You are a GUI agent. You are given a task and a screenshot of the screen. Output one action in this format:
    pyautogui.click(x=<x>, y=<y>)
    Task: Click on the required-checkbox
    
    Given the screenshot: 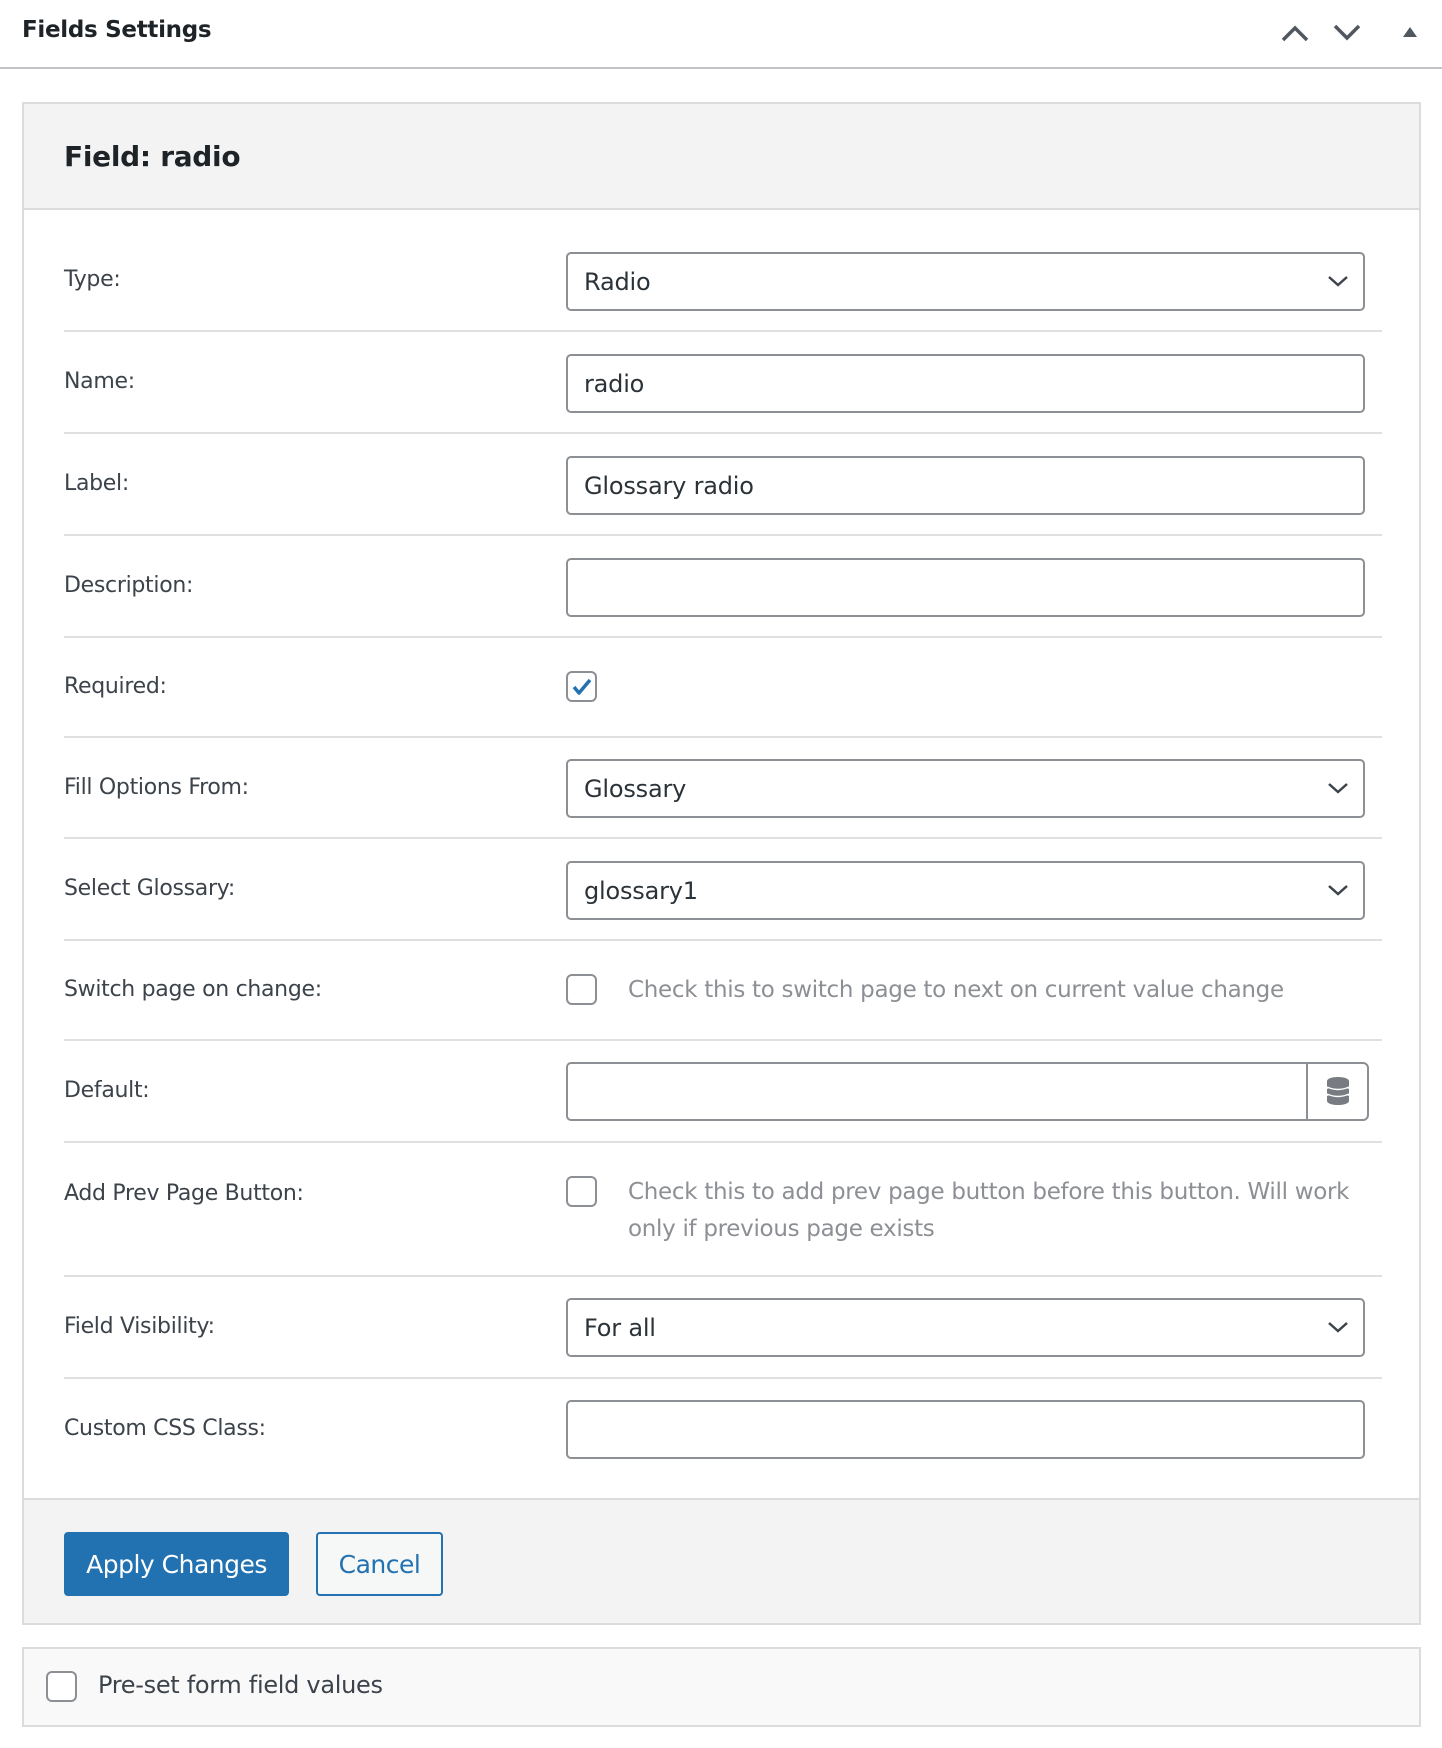 What is the action you would take?
    pyautogui.click(x=581, y=686)
    